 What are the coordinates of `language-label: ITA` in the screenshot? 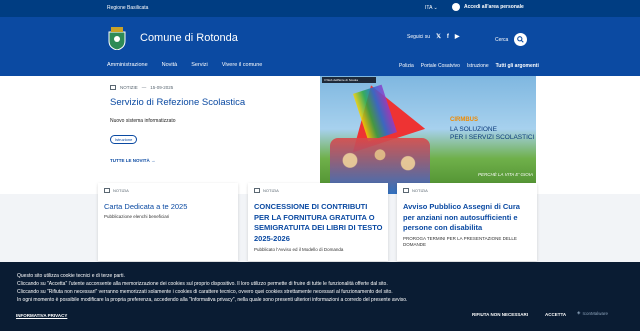 It's located at (429, 8).